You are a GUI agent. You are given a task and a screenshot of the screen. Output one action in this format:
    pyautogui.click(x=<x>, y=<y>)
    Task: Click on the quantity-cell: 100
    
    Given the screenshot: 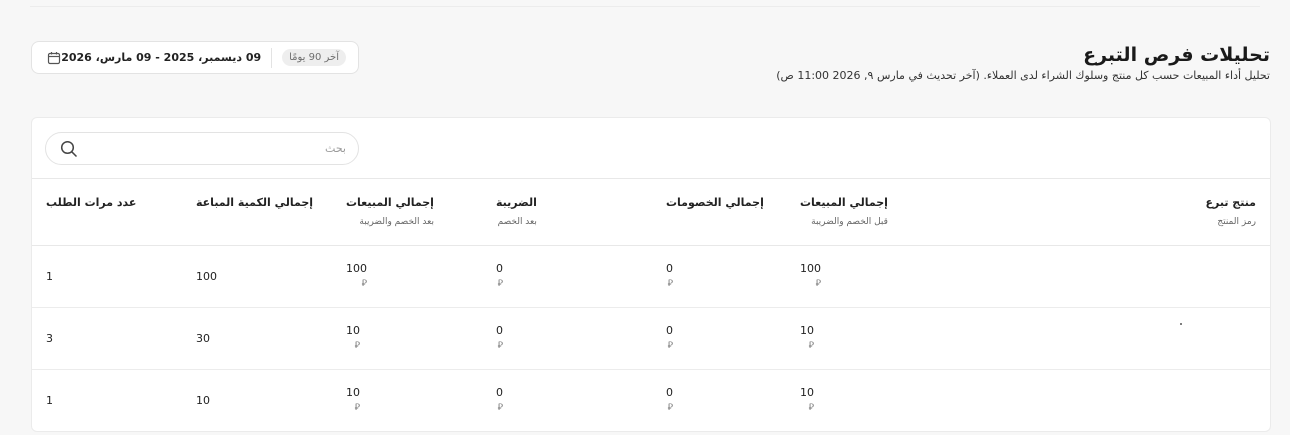 What is the action you would take?
    pyautogui.click(x=206, y=276)
    